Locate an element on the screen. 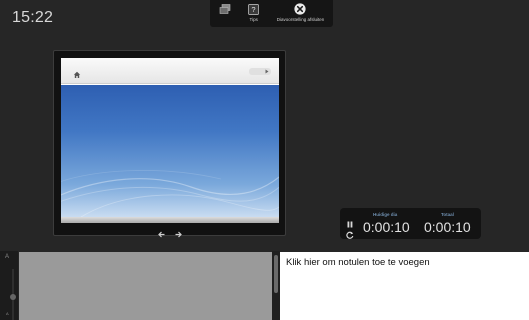  next-slide-preview is located at coordinates (145, 286).